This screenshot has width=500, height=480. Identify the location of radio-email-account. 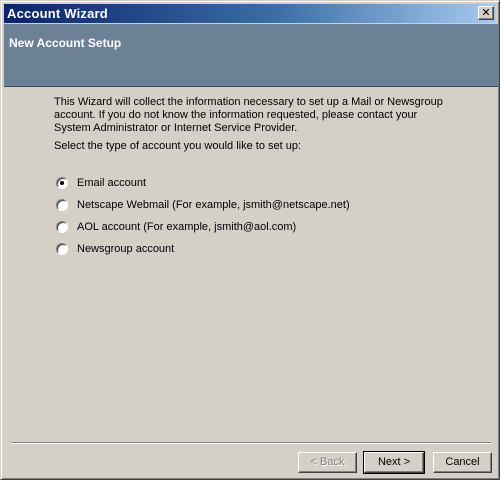
(62, 183).